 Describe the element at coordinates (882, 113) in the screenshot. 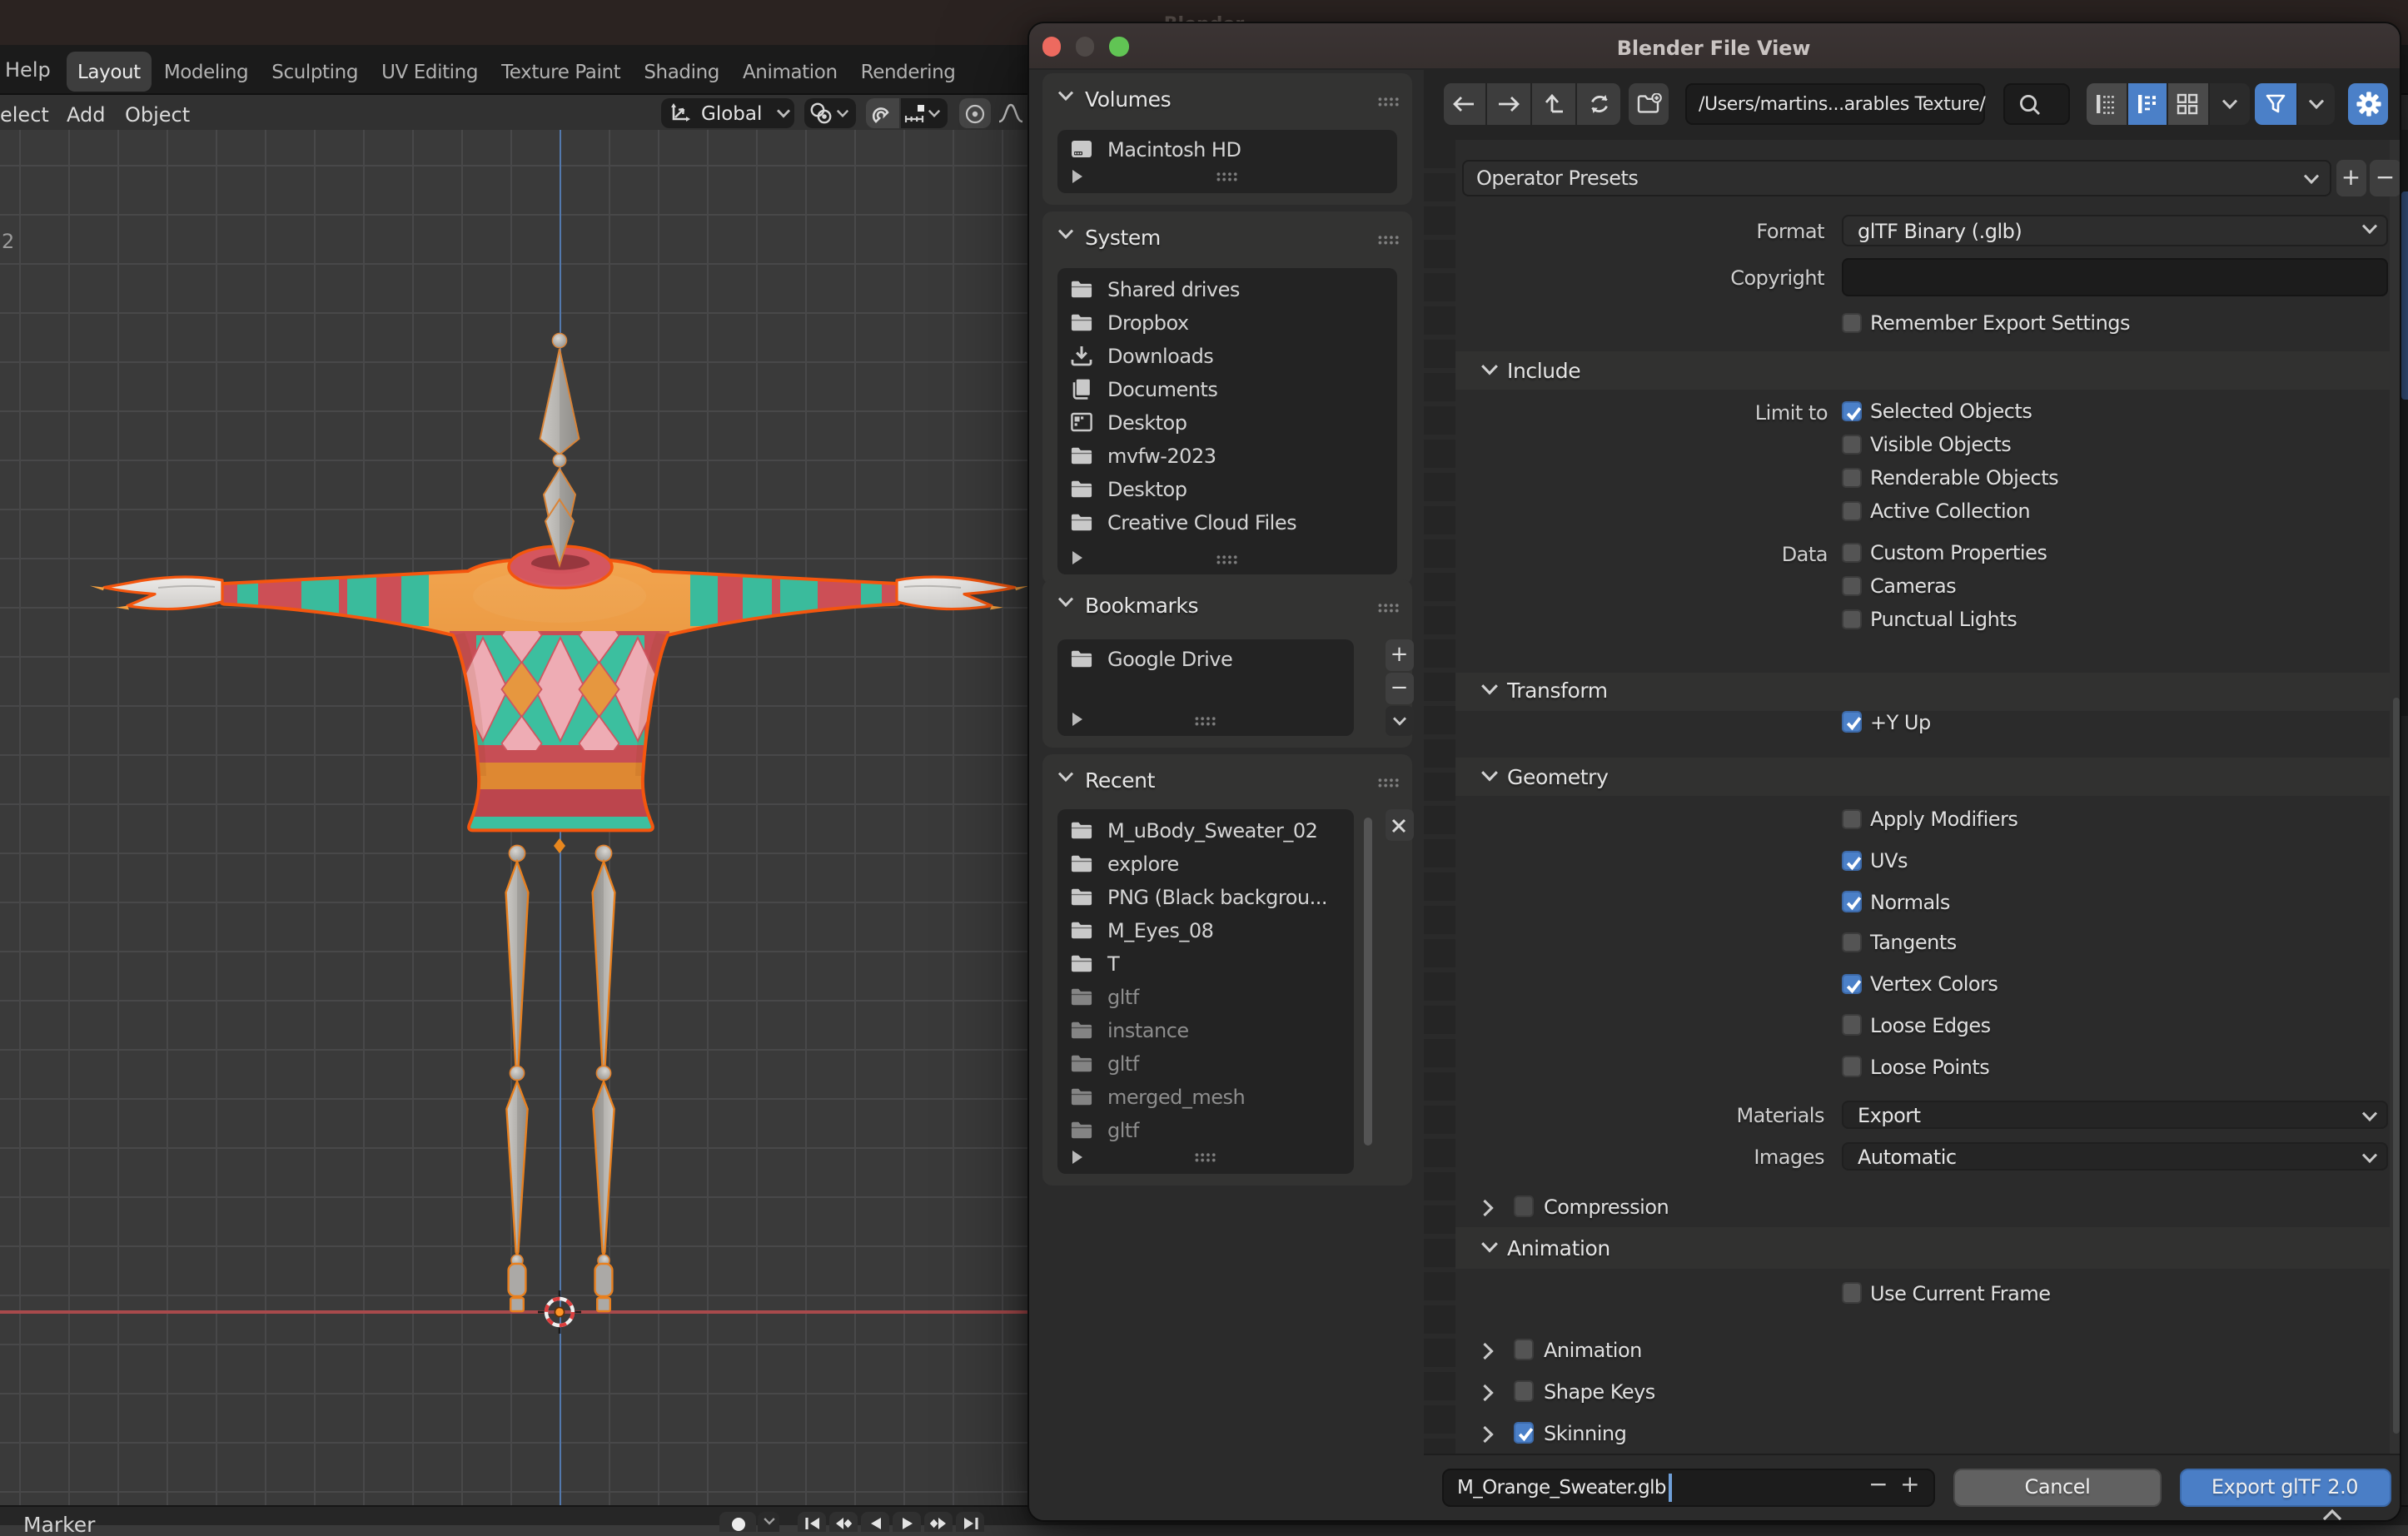

I see `snap-toggle` at that location.